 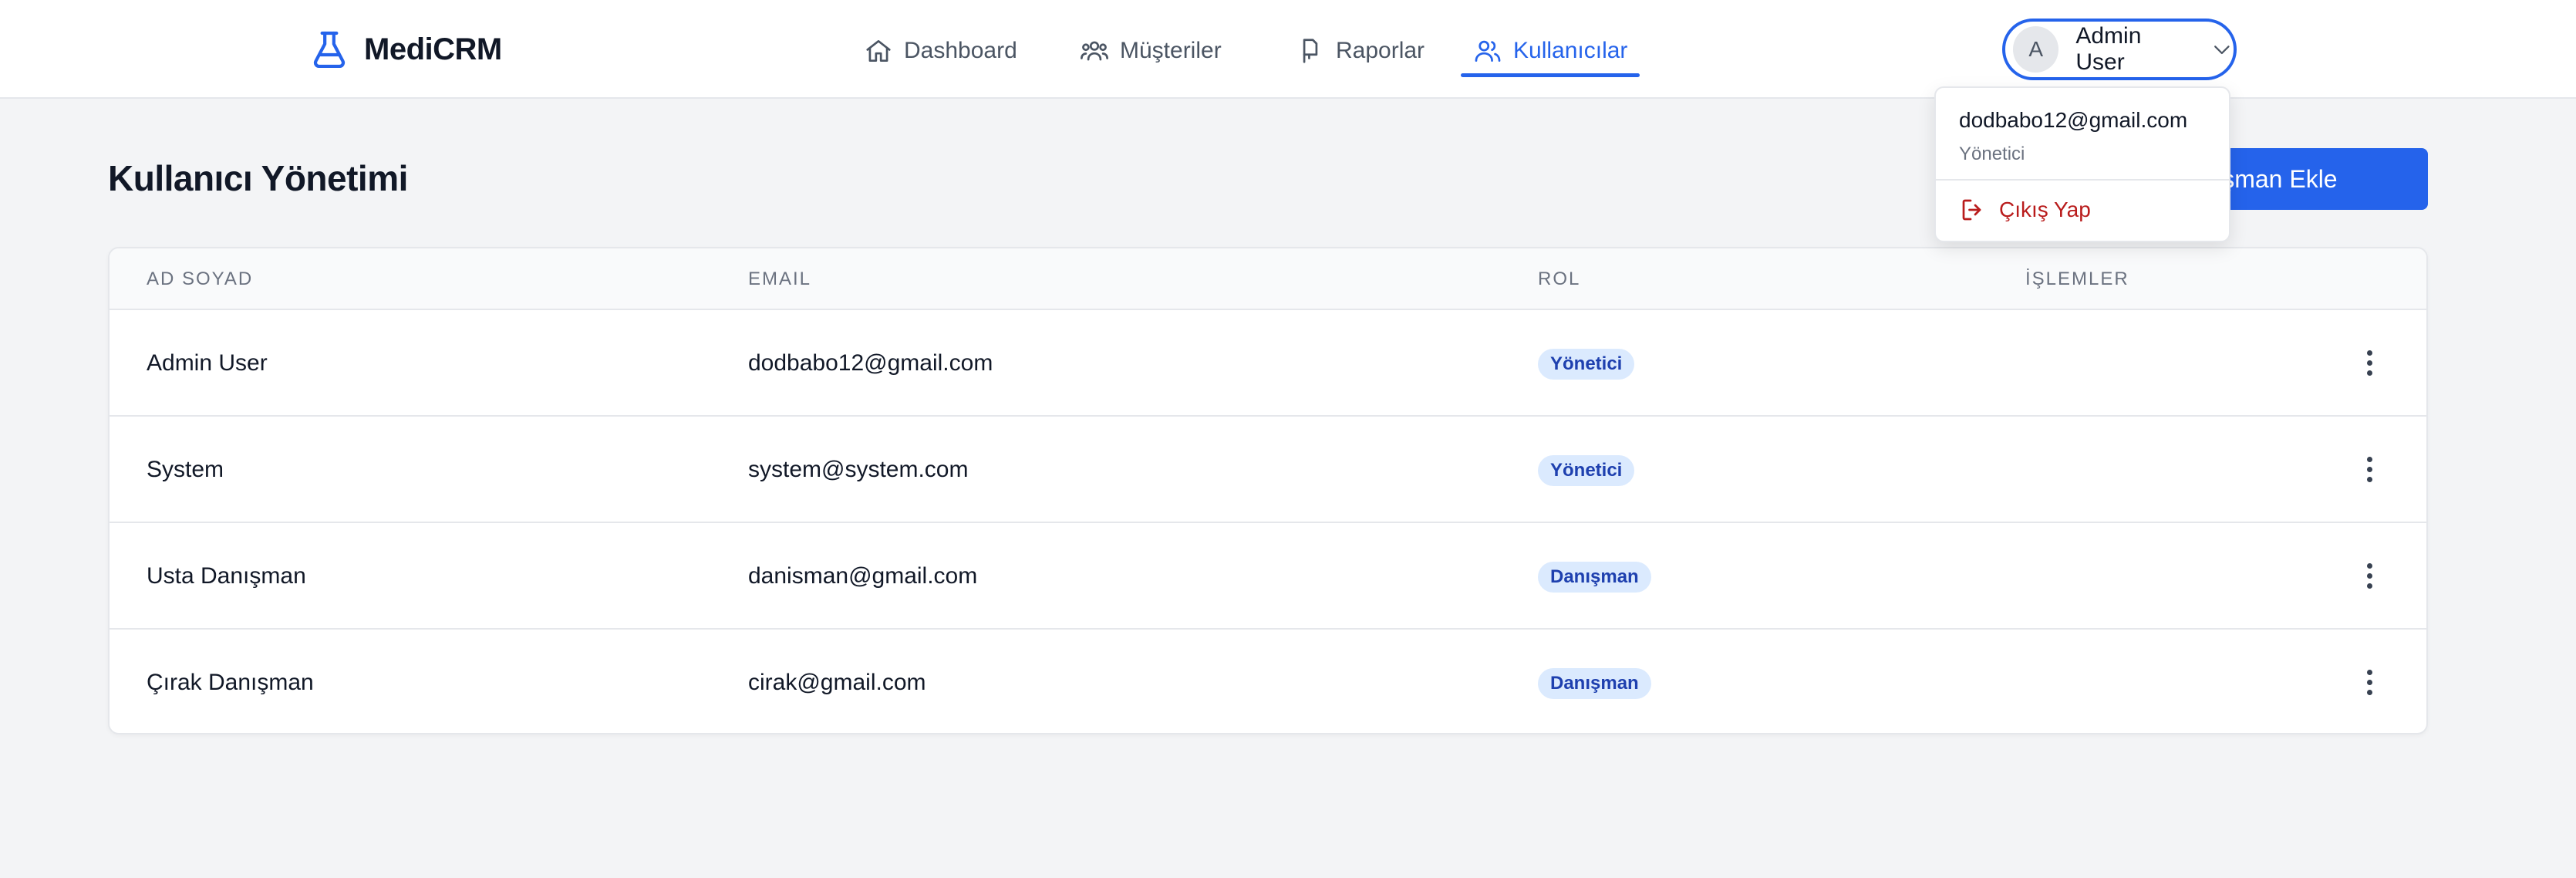 I want to click on dropdown-user-role: Yönetici, so click(x=1992, y=154).